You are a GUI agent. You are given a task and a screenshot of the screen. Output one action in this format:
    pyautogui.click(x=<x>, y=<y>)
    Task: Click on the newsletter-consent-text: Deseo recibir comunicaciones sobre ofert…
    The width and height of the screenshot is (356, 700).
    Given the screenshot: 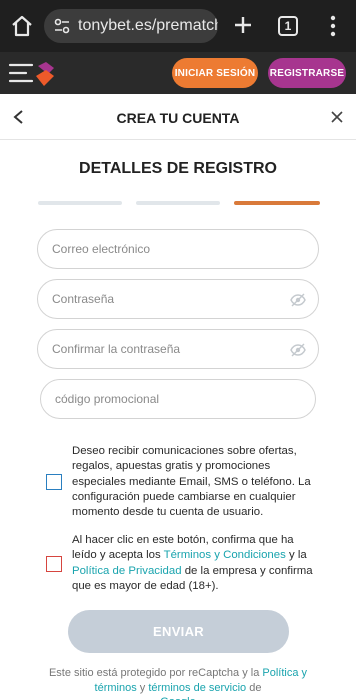 What is the action you would take?
    pyautogui.click(x=191, y=482)
    